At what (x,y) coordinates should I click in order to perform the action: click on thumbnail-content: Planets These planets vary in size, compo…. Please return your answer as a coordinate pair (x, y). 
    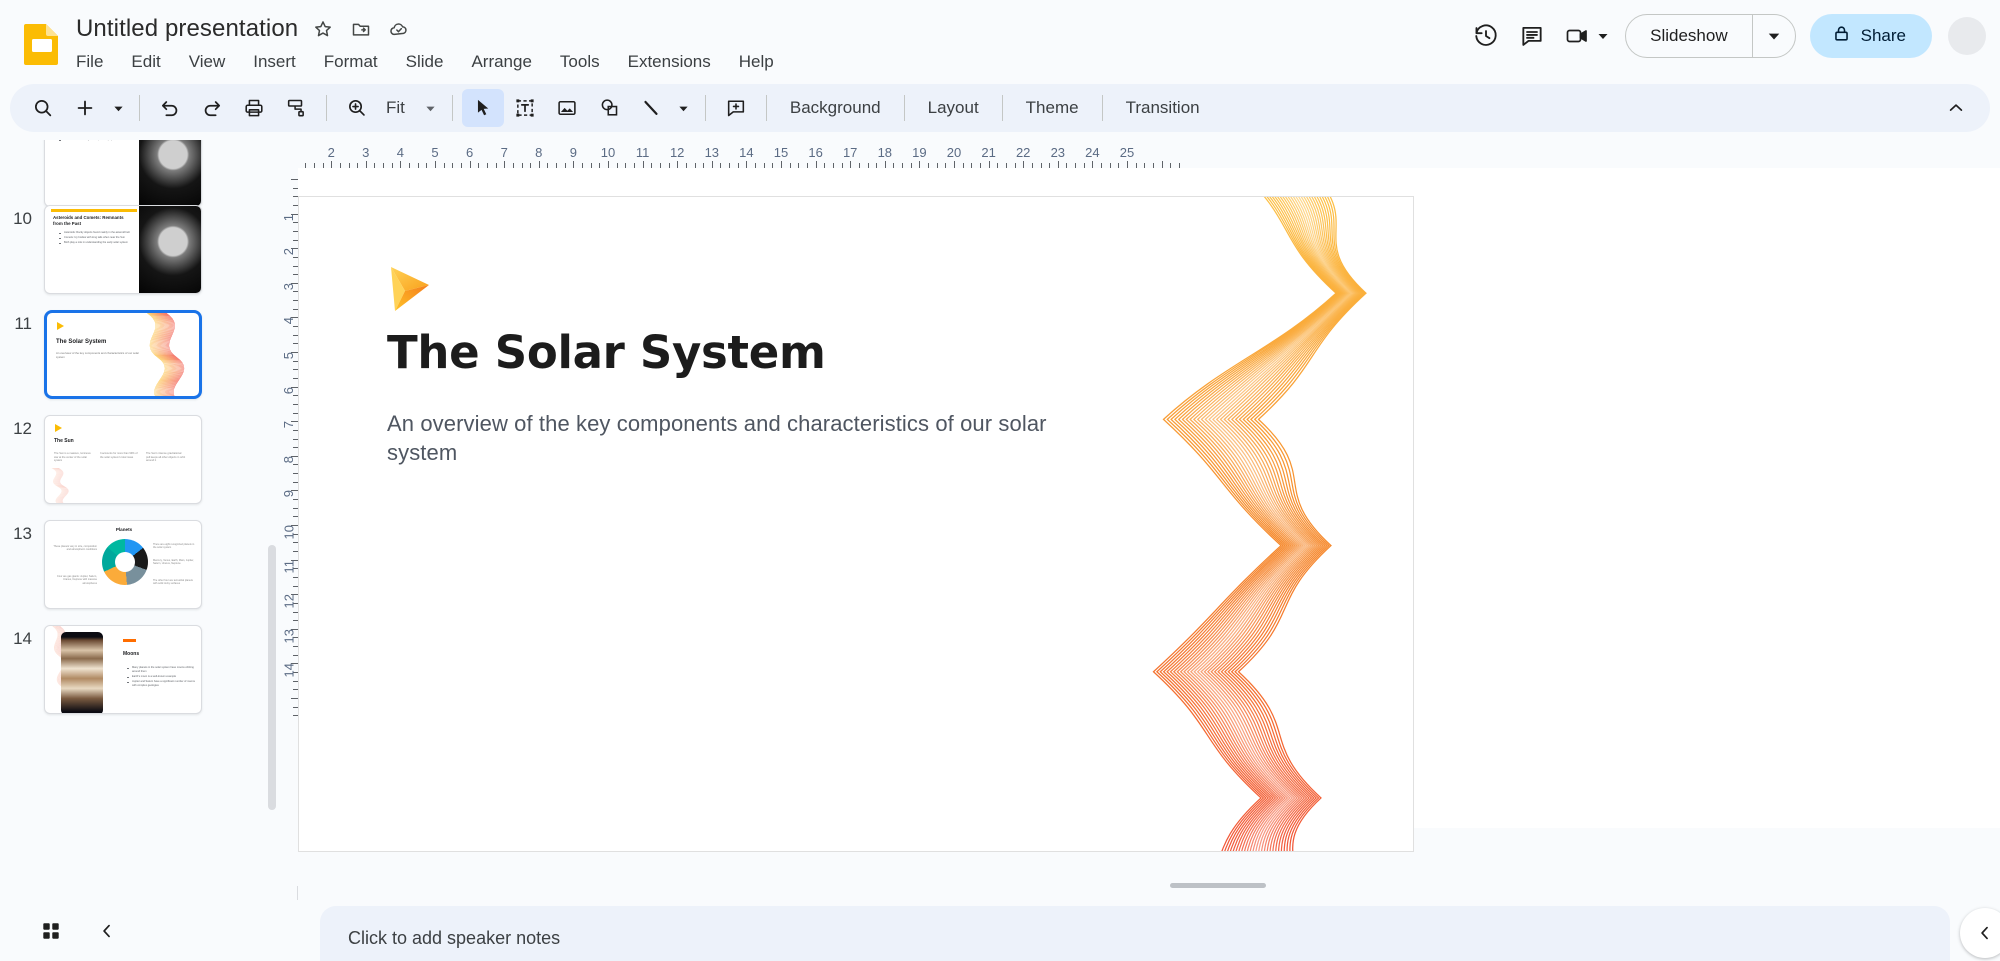
    Looking at the image, I should click on (123, 564).